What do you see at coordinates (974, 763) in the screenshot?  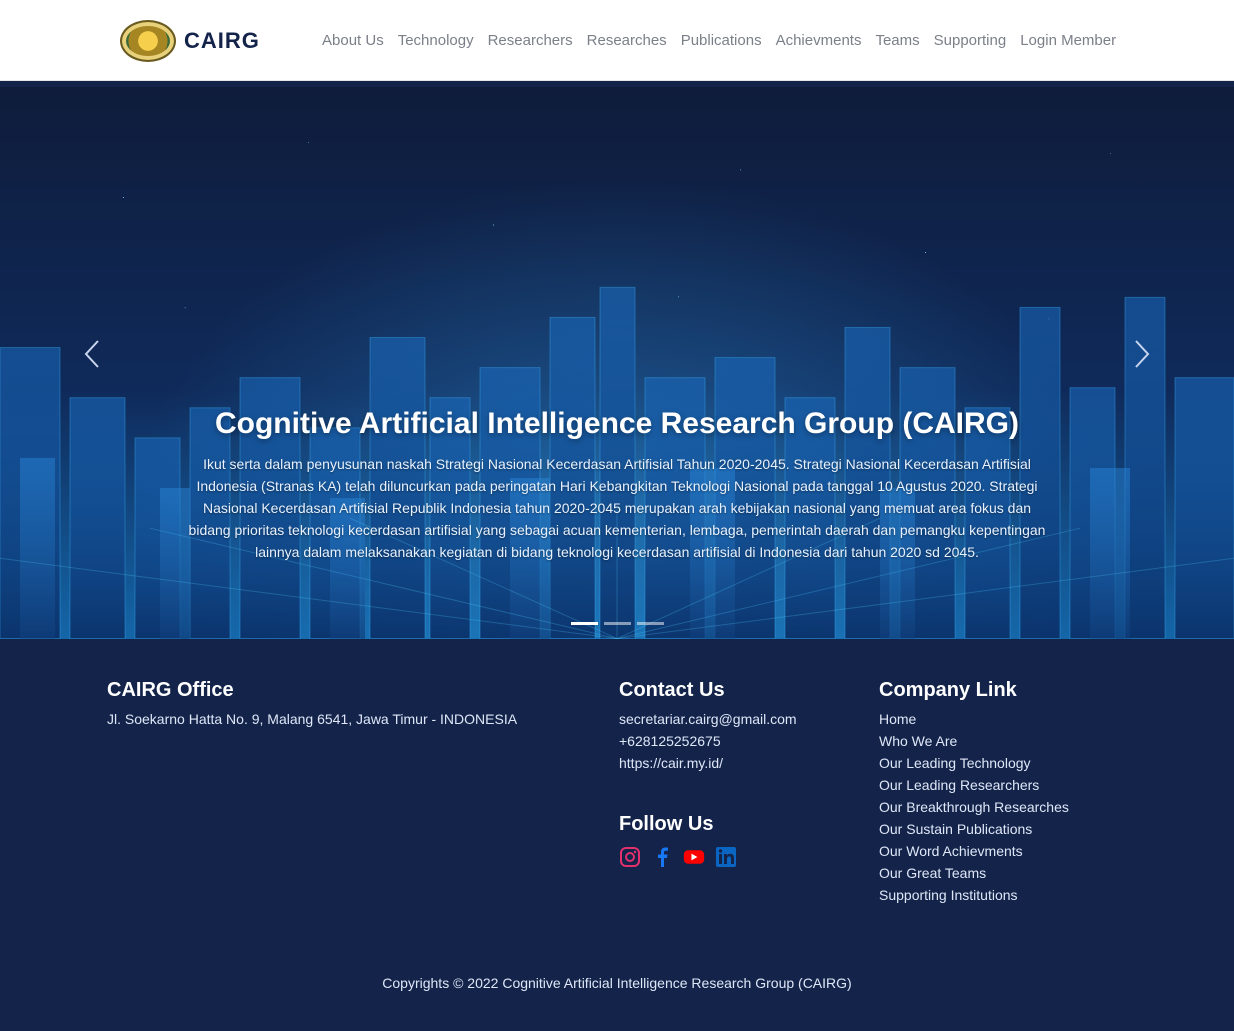 I see `company-link-technology: Our Leading Technology` at bounding box center [974, 763].